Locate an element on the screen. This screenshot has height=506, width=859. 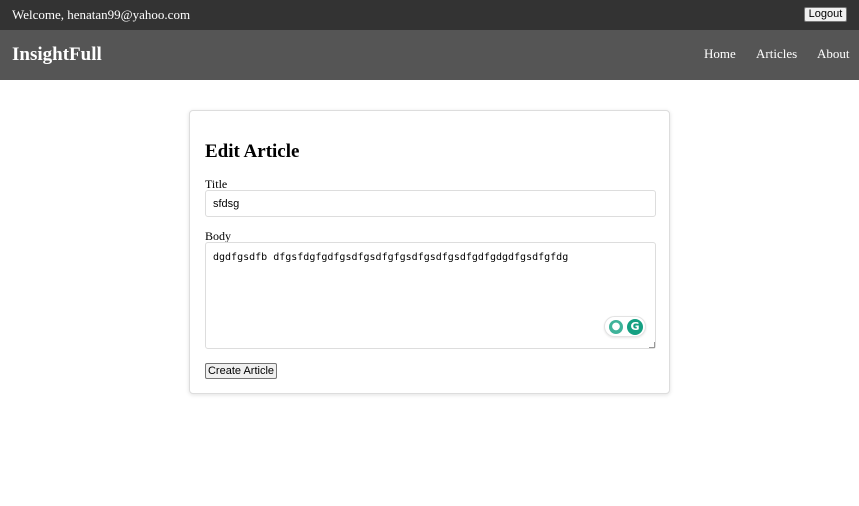
grammarly-widget: ● G is located at coordinates (625, 326).